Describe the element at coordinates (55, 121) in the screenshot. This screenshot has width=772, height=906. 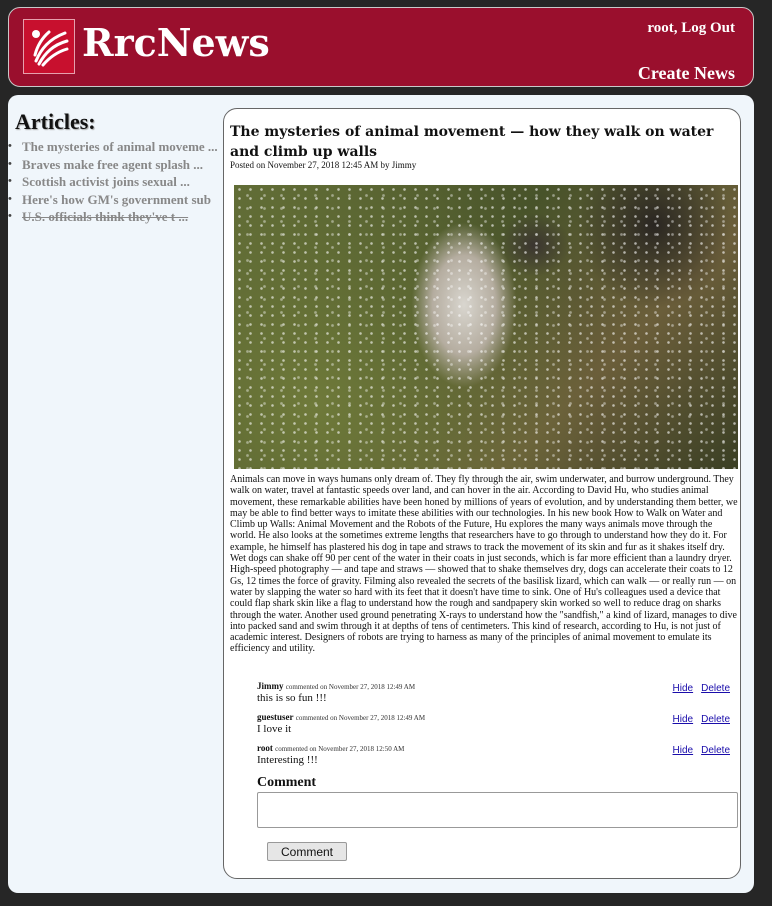
I see `articles-heading: Articles:` at that location.